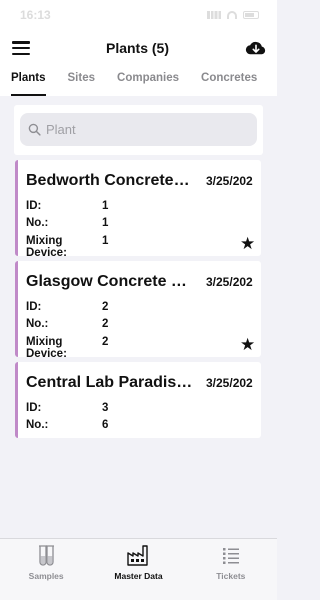  I want to click on tab-bar: Plants Sites Companies Concretes, so click(138, 81).